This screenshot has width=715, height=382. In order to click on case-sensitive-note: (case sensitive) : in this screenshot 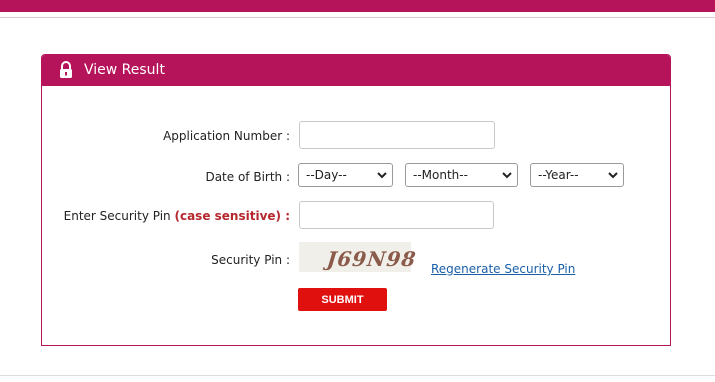, I will do `click(232, 216)`.